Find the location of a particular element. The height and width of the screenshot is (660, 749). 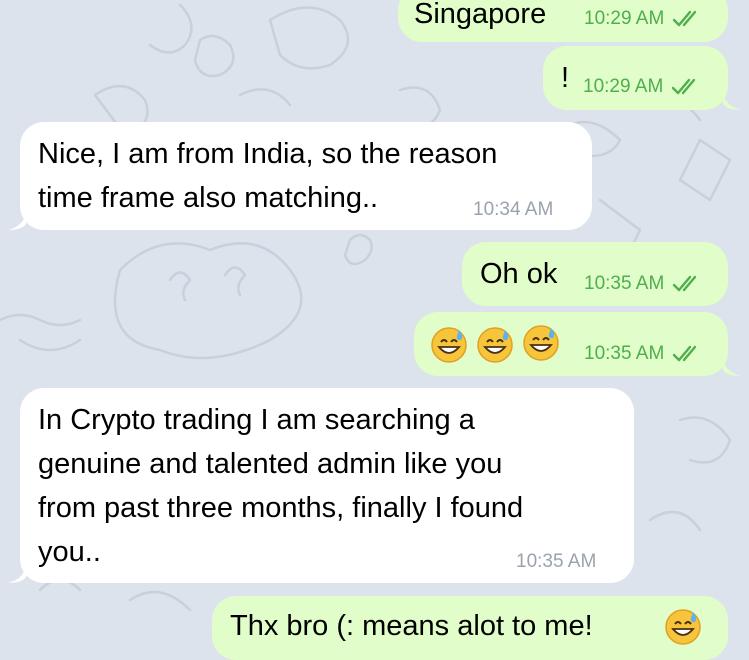

message-text-line: In Crypto trading I am searching a is located at coordinates (256, 420).